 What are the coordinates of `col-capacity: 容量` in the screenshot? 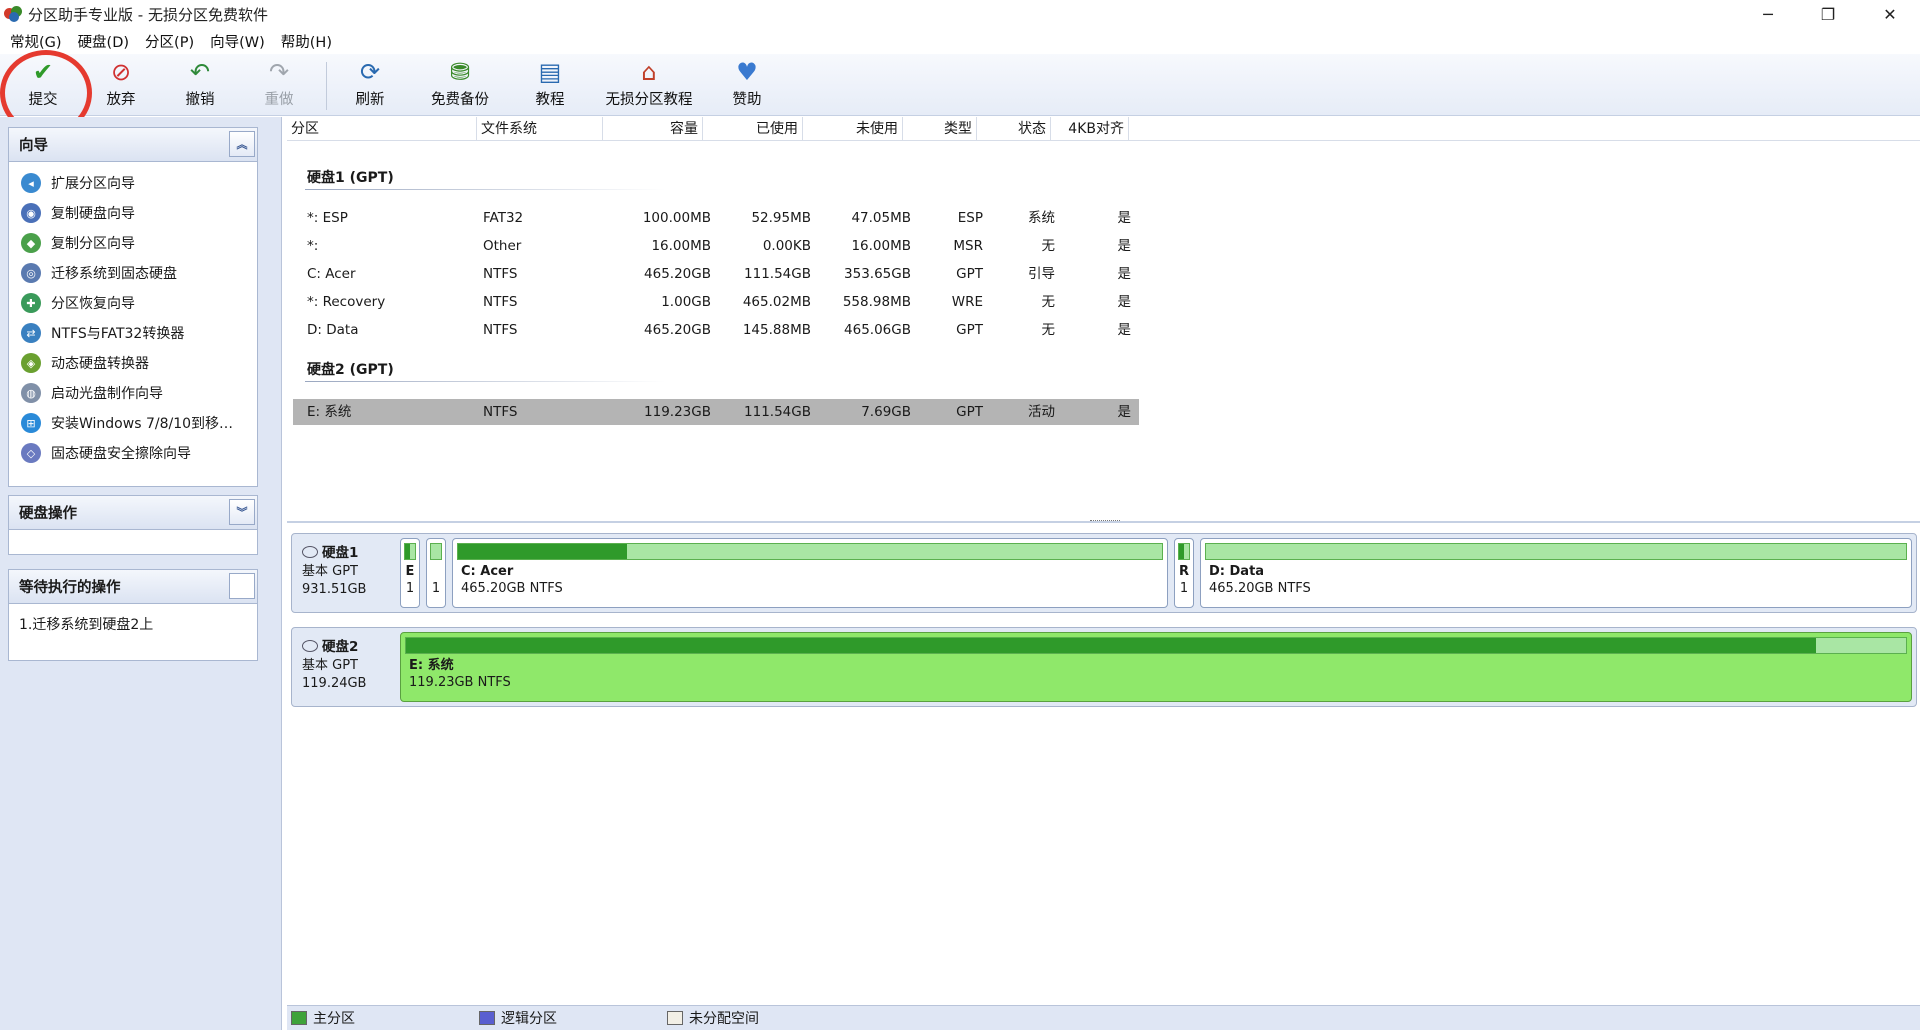 It's located at (653, 129).